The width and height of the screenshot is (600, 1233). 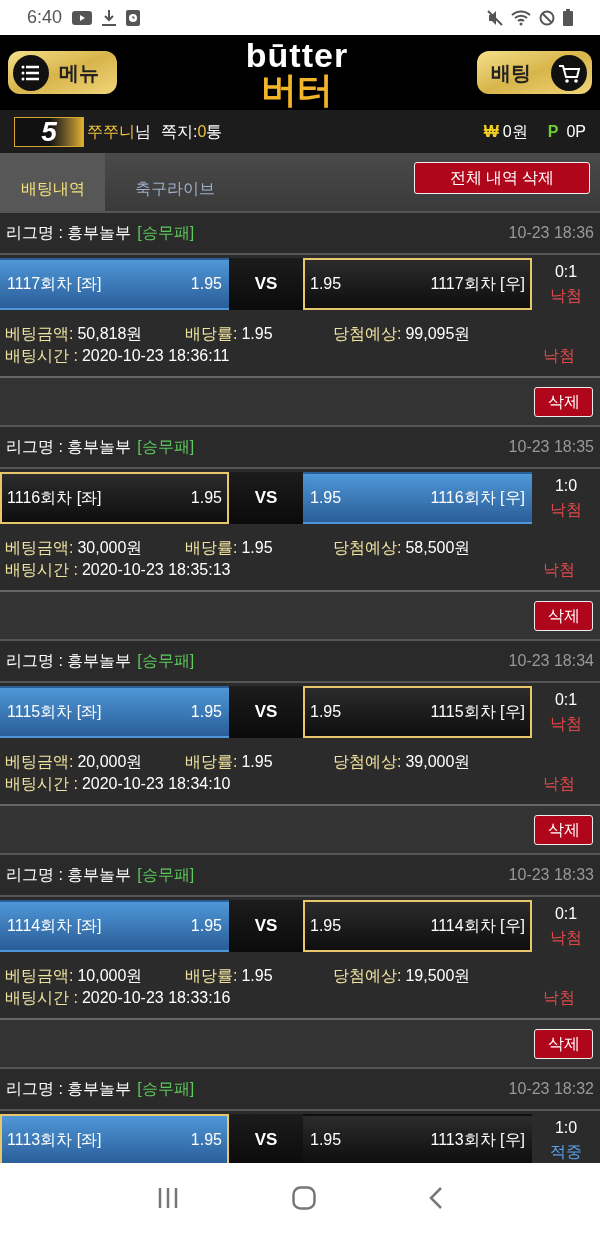 I want to click on bet-time-value: 2020-10-23 18:35:13, so click(x=156, y=569).